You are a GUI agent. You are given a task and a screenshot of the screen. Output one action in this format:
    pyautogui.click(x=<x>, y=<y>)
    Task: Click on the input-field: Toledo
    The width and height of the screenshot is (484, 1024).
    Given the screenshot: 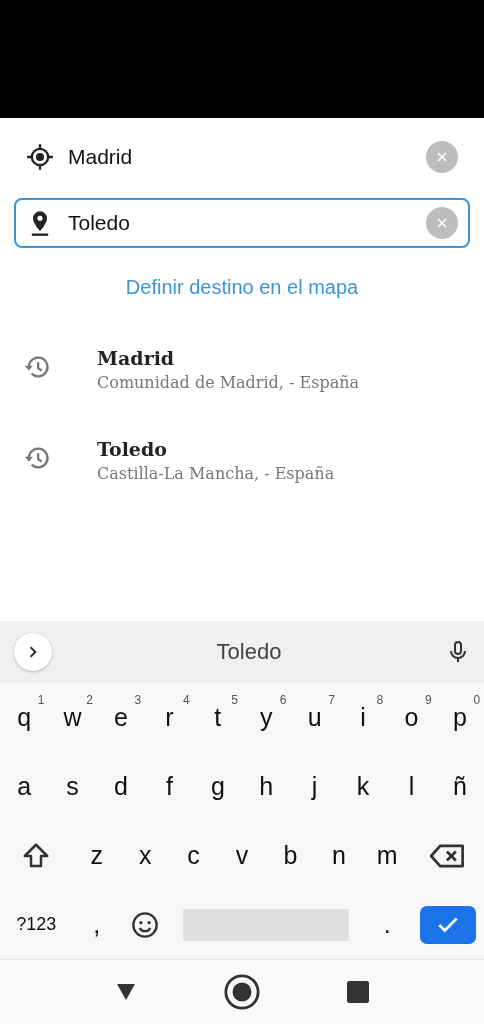 What is the action you would take?
    pyautogui.click(x=242, y=223)
    